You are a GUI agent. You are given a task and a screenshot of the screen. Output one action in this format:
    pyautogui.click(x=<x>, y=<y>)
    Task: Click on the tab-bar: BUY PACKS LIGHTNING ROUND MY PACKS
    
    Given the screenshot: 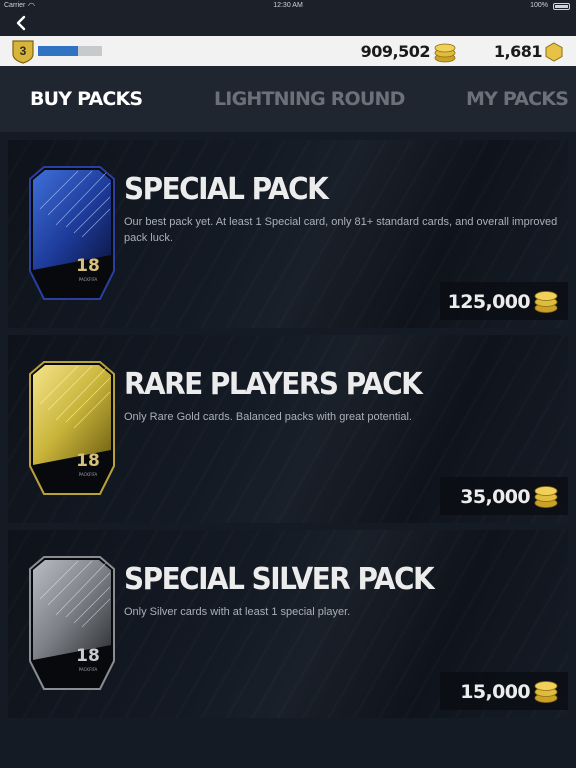 What is the action you would take?
    pyautogui.click(x=288, y=99)
    